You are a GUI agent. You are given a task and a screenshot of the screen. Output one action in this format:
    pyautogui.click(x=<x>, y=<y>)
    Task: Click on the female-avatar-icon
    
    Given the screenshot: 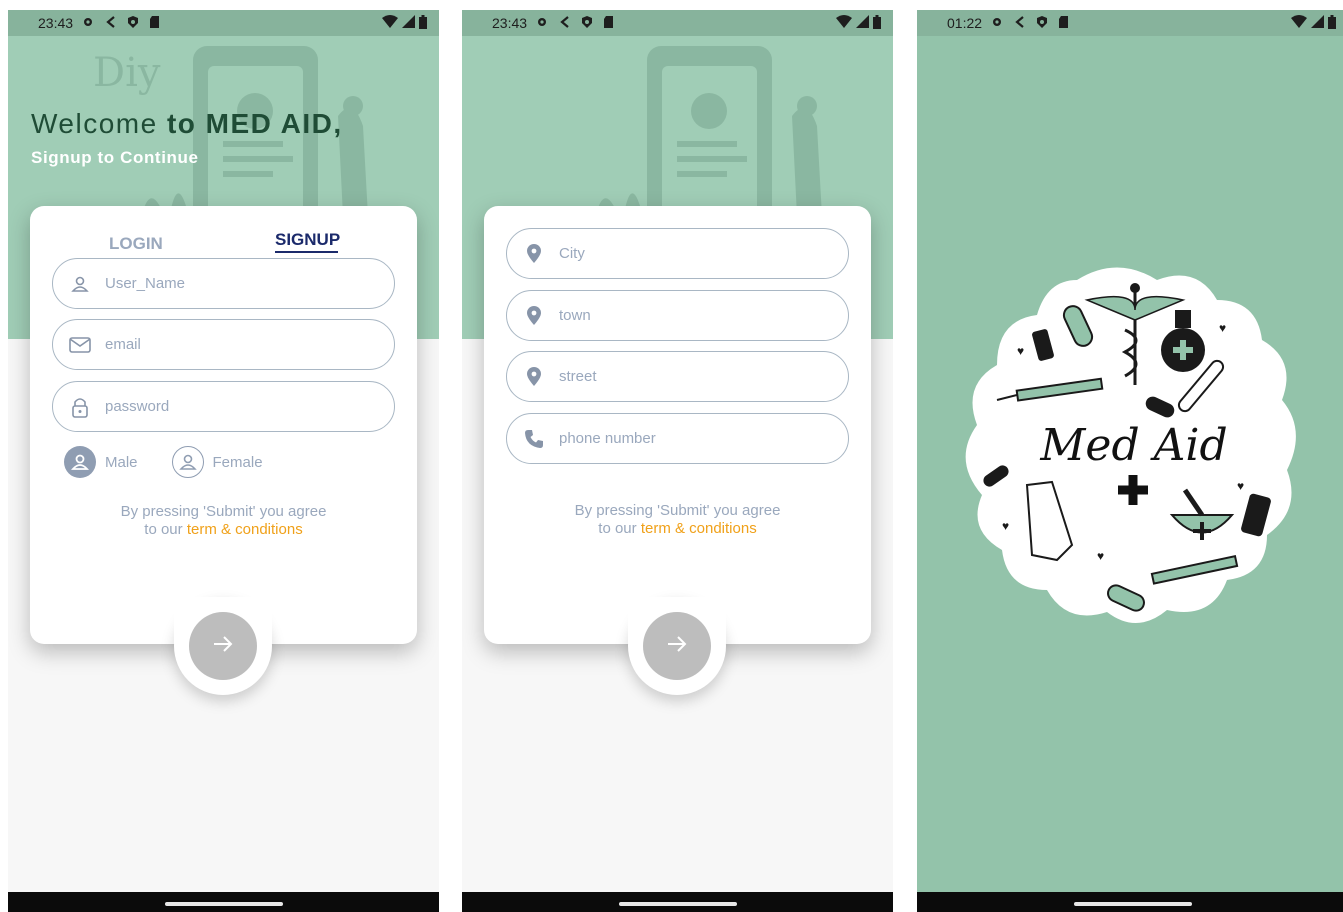 What is the action you would take?
    pyautogui.click(x=187, y=462)
    